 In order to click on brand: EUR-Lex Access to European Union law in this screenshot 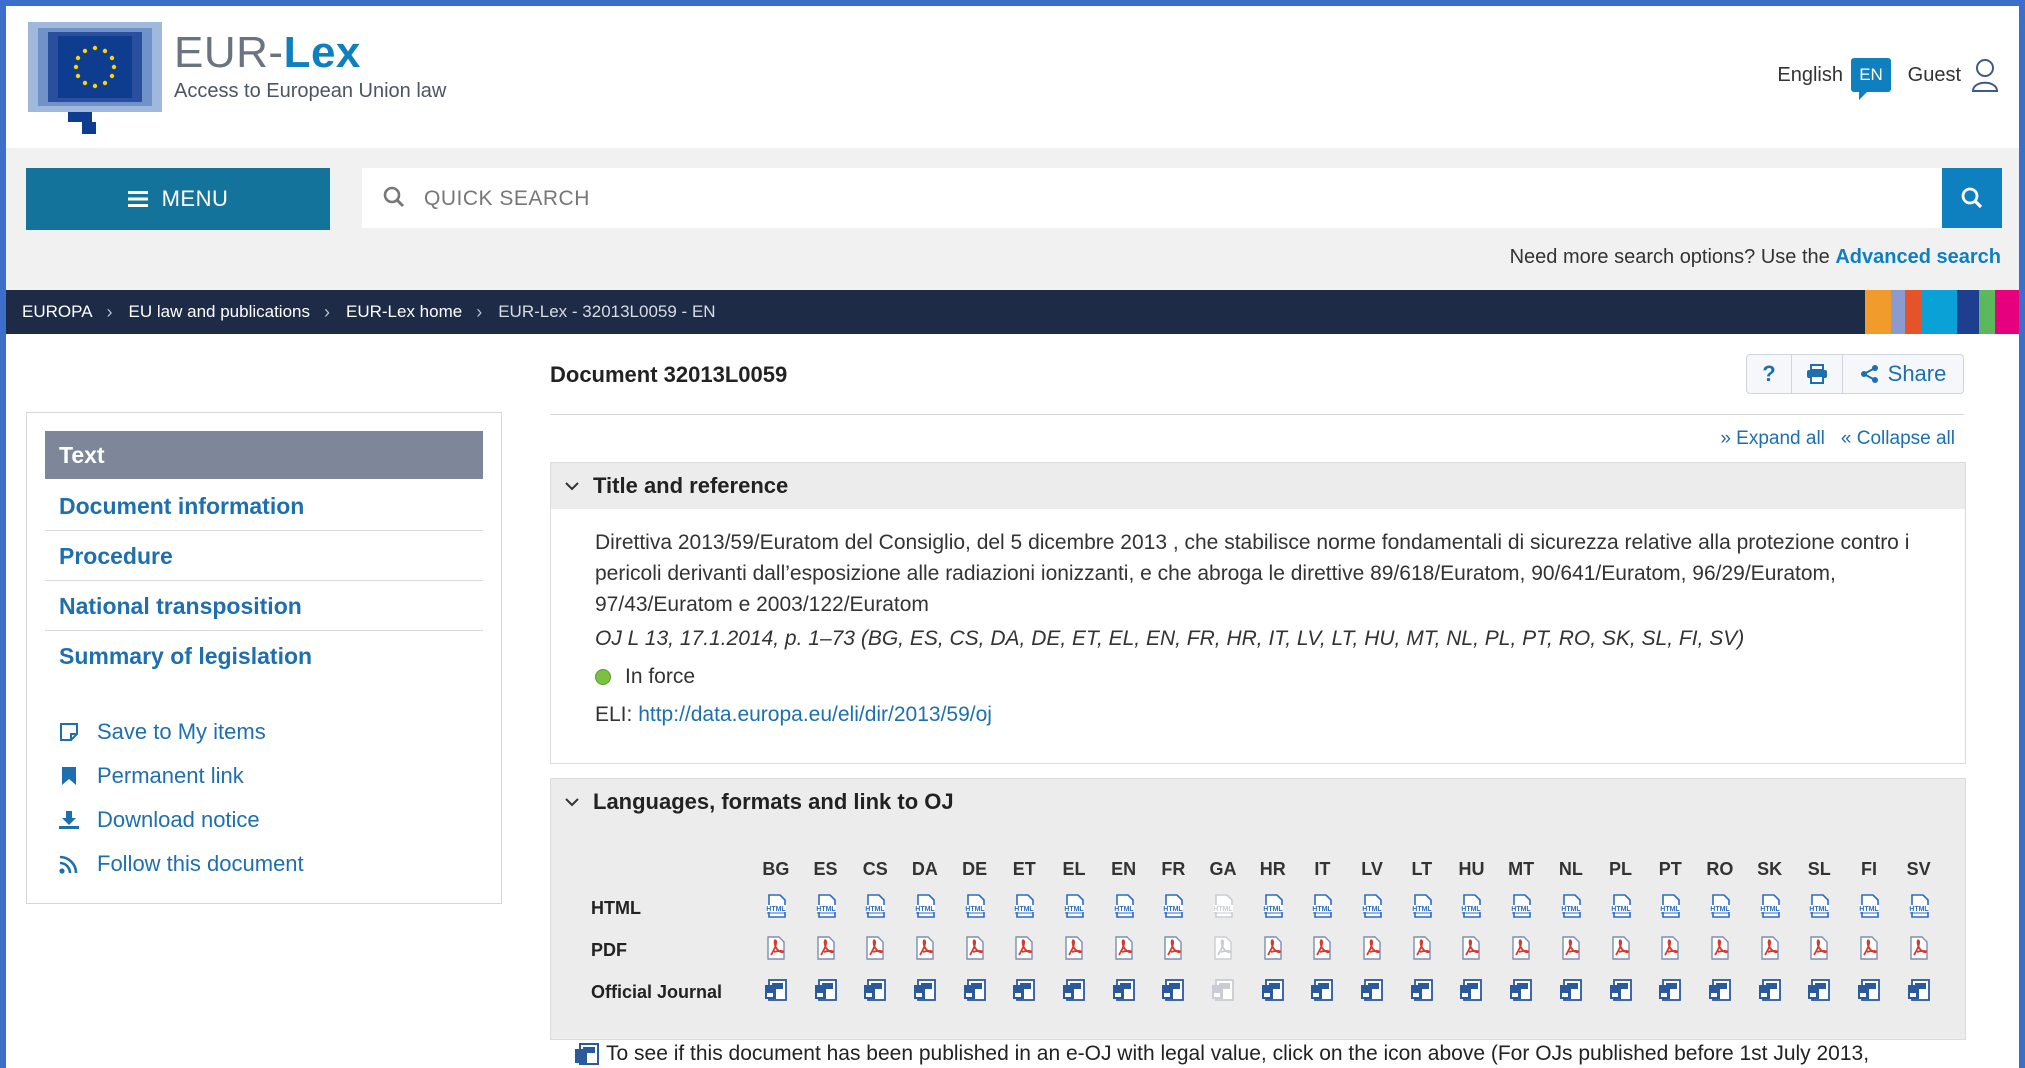, I will do `click(310, 65)`.